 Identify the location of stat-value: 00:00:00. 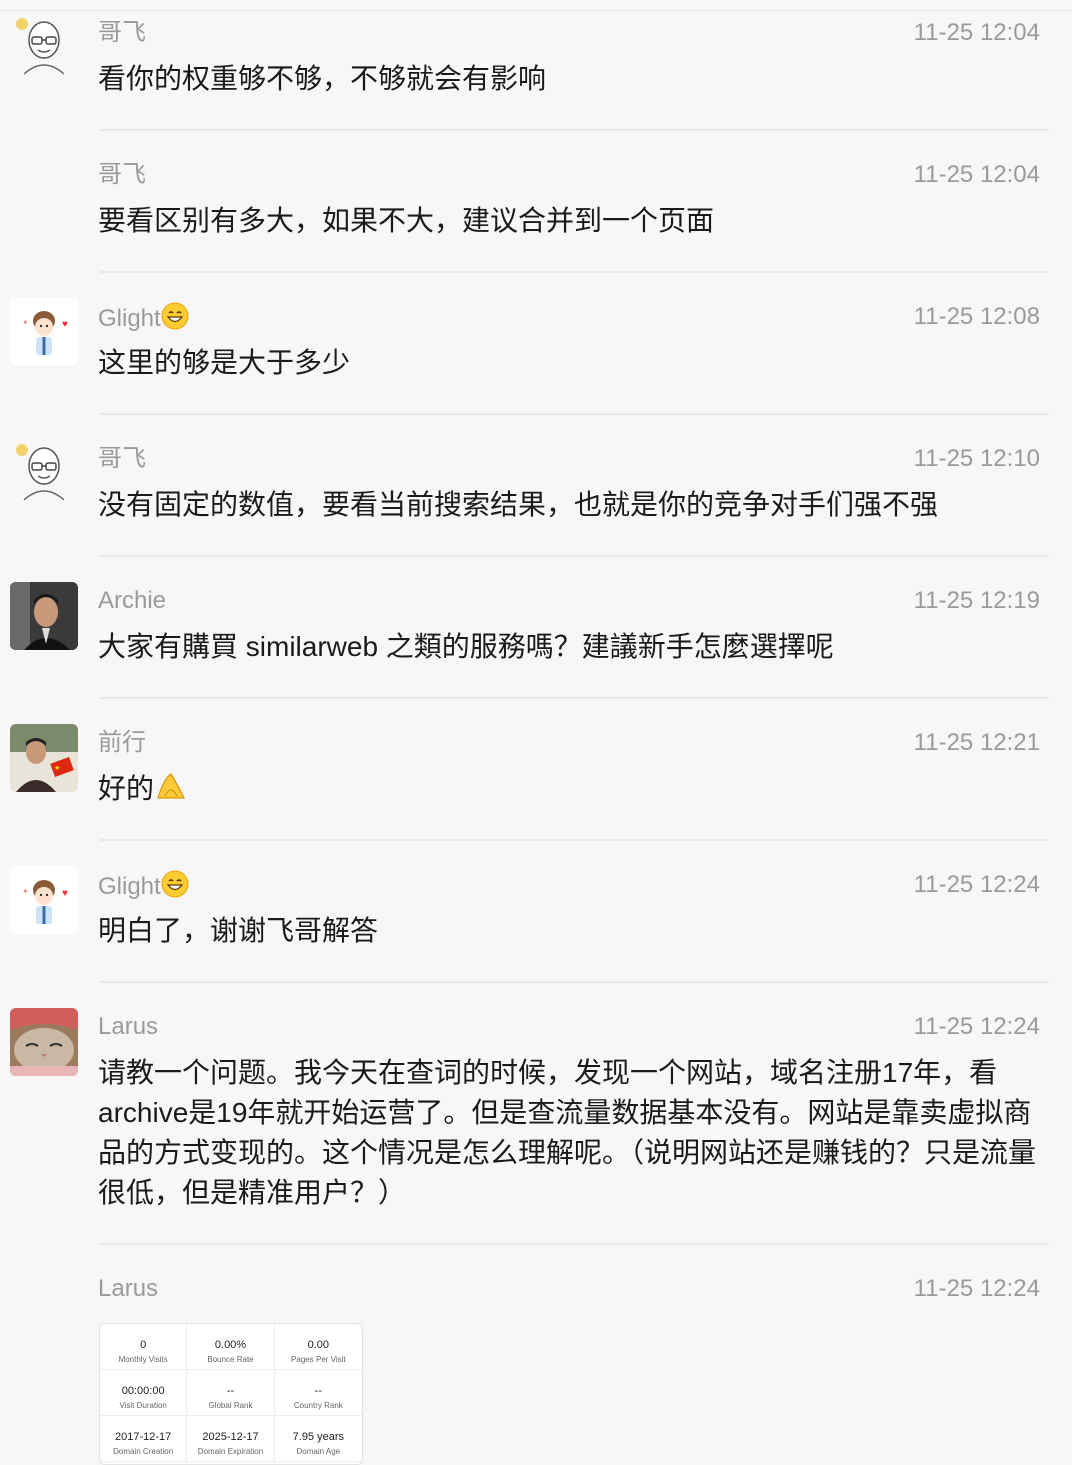
(143, 1391).